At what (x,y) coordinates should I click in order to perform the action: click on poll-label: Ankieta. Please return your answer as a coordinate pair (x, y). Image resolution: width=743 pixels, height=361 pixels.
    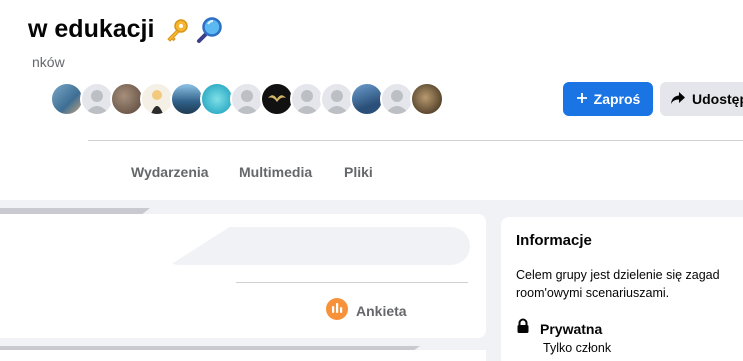
    Looking at the image, I should click on (381, 310).